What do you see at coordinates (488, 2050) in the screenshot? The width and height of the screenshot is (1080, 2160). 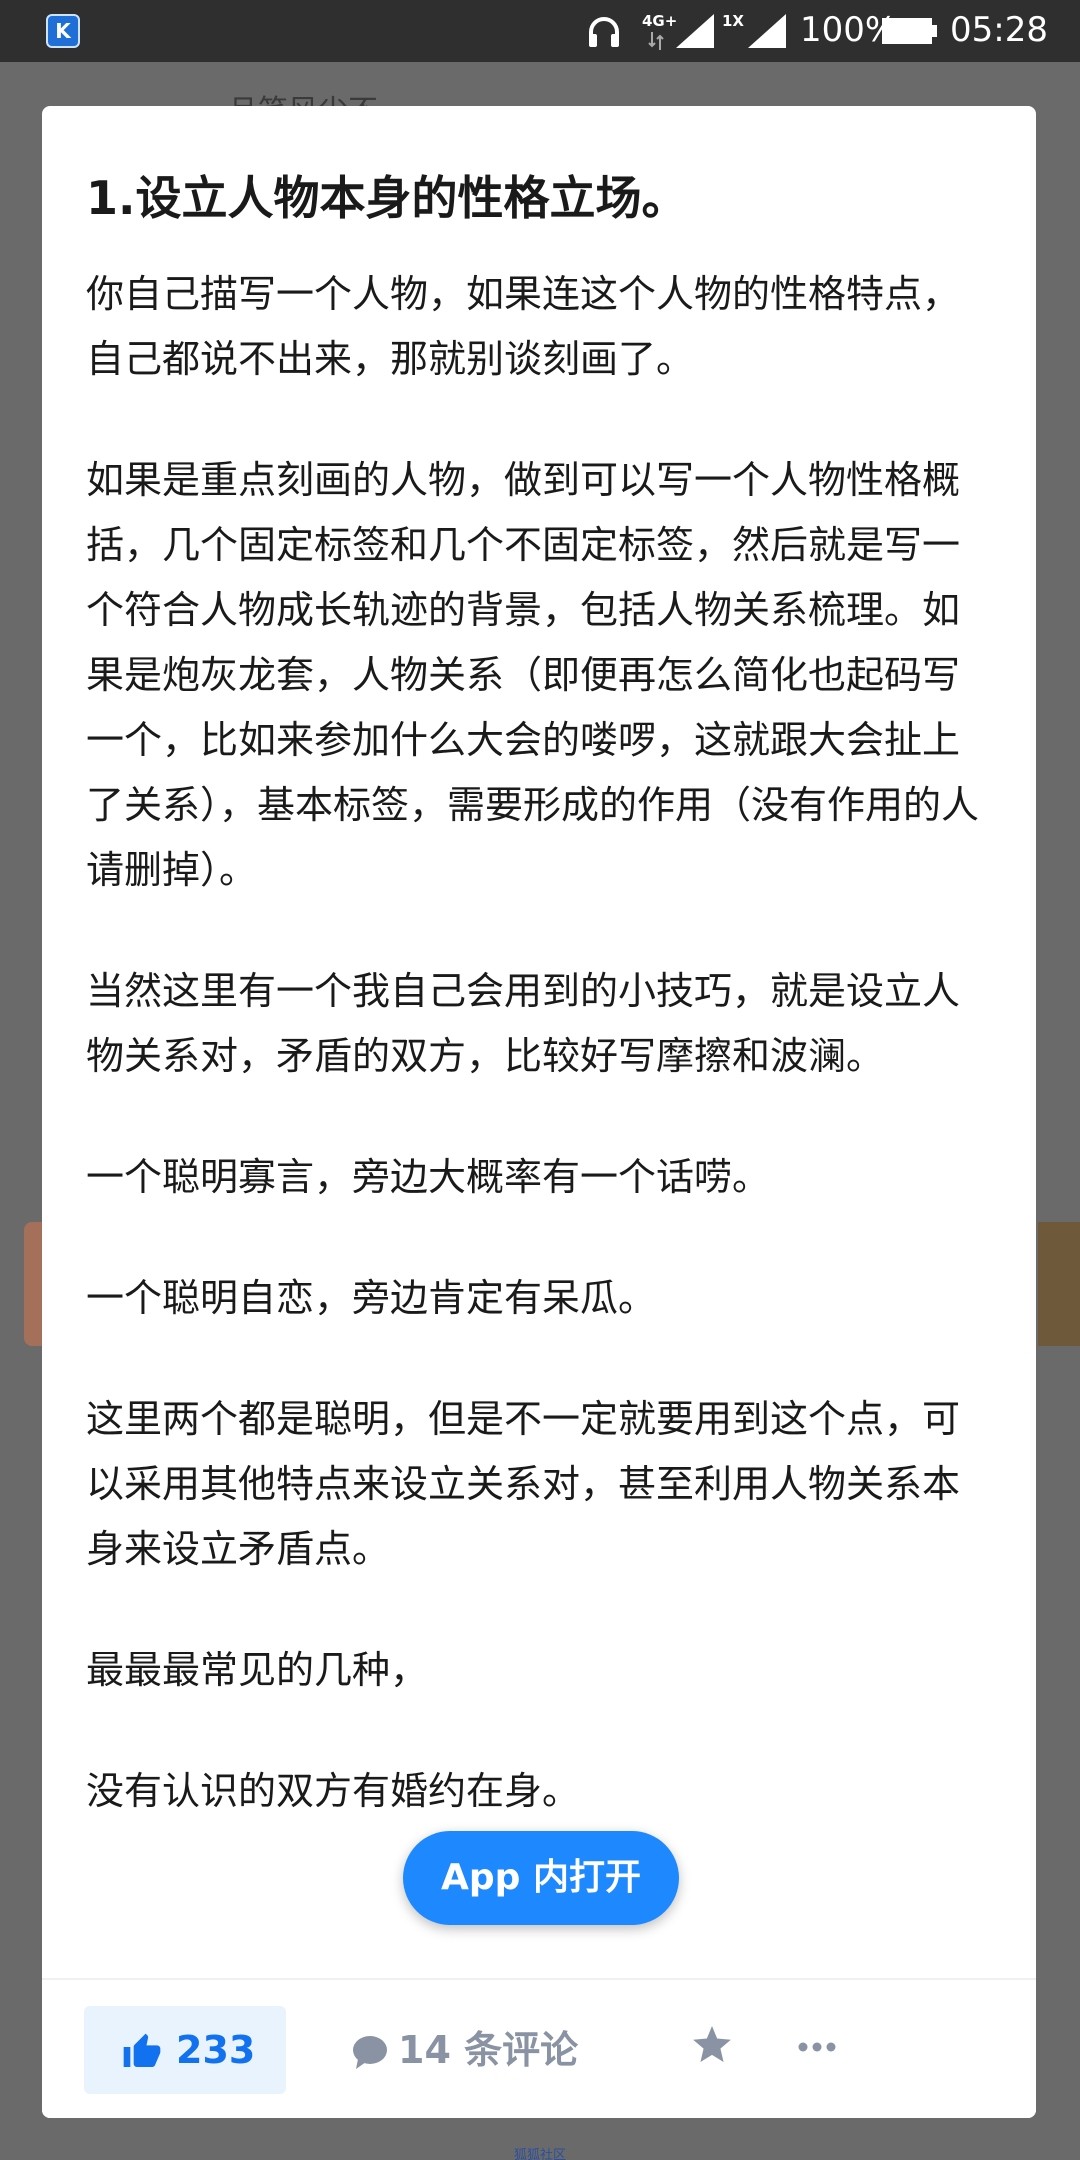 I see `comment-count-label: 14 条评论` at bounding box center [488, 2050].